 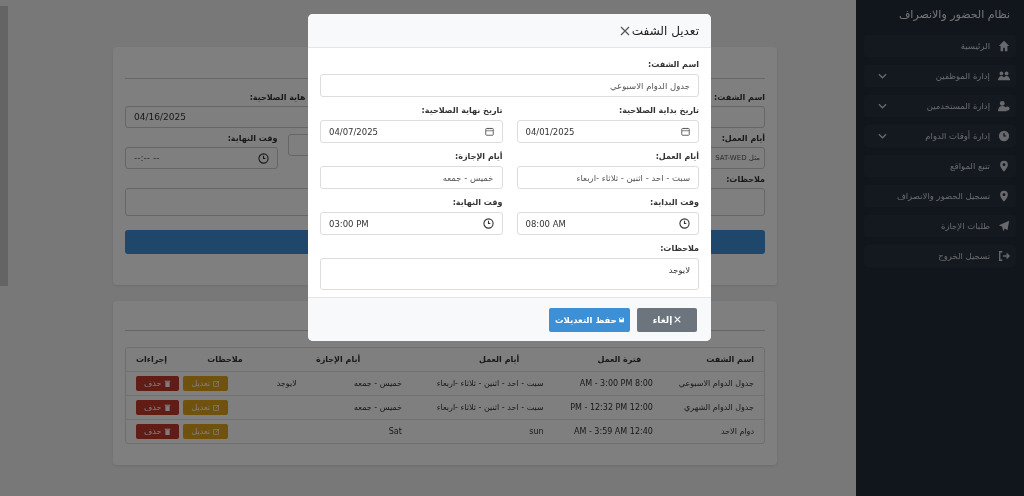 What do you see at coordinates (616, 383) in the screenshot?
I see `table-cell-text: 8:00 AM - 3:00 PM` at bounding box center [616, 383].